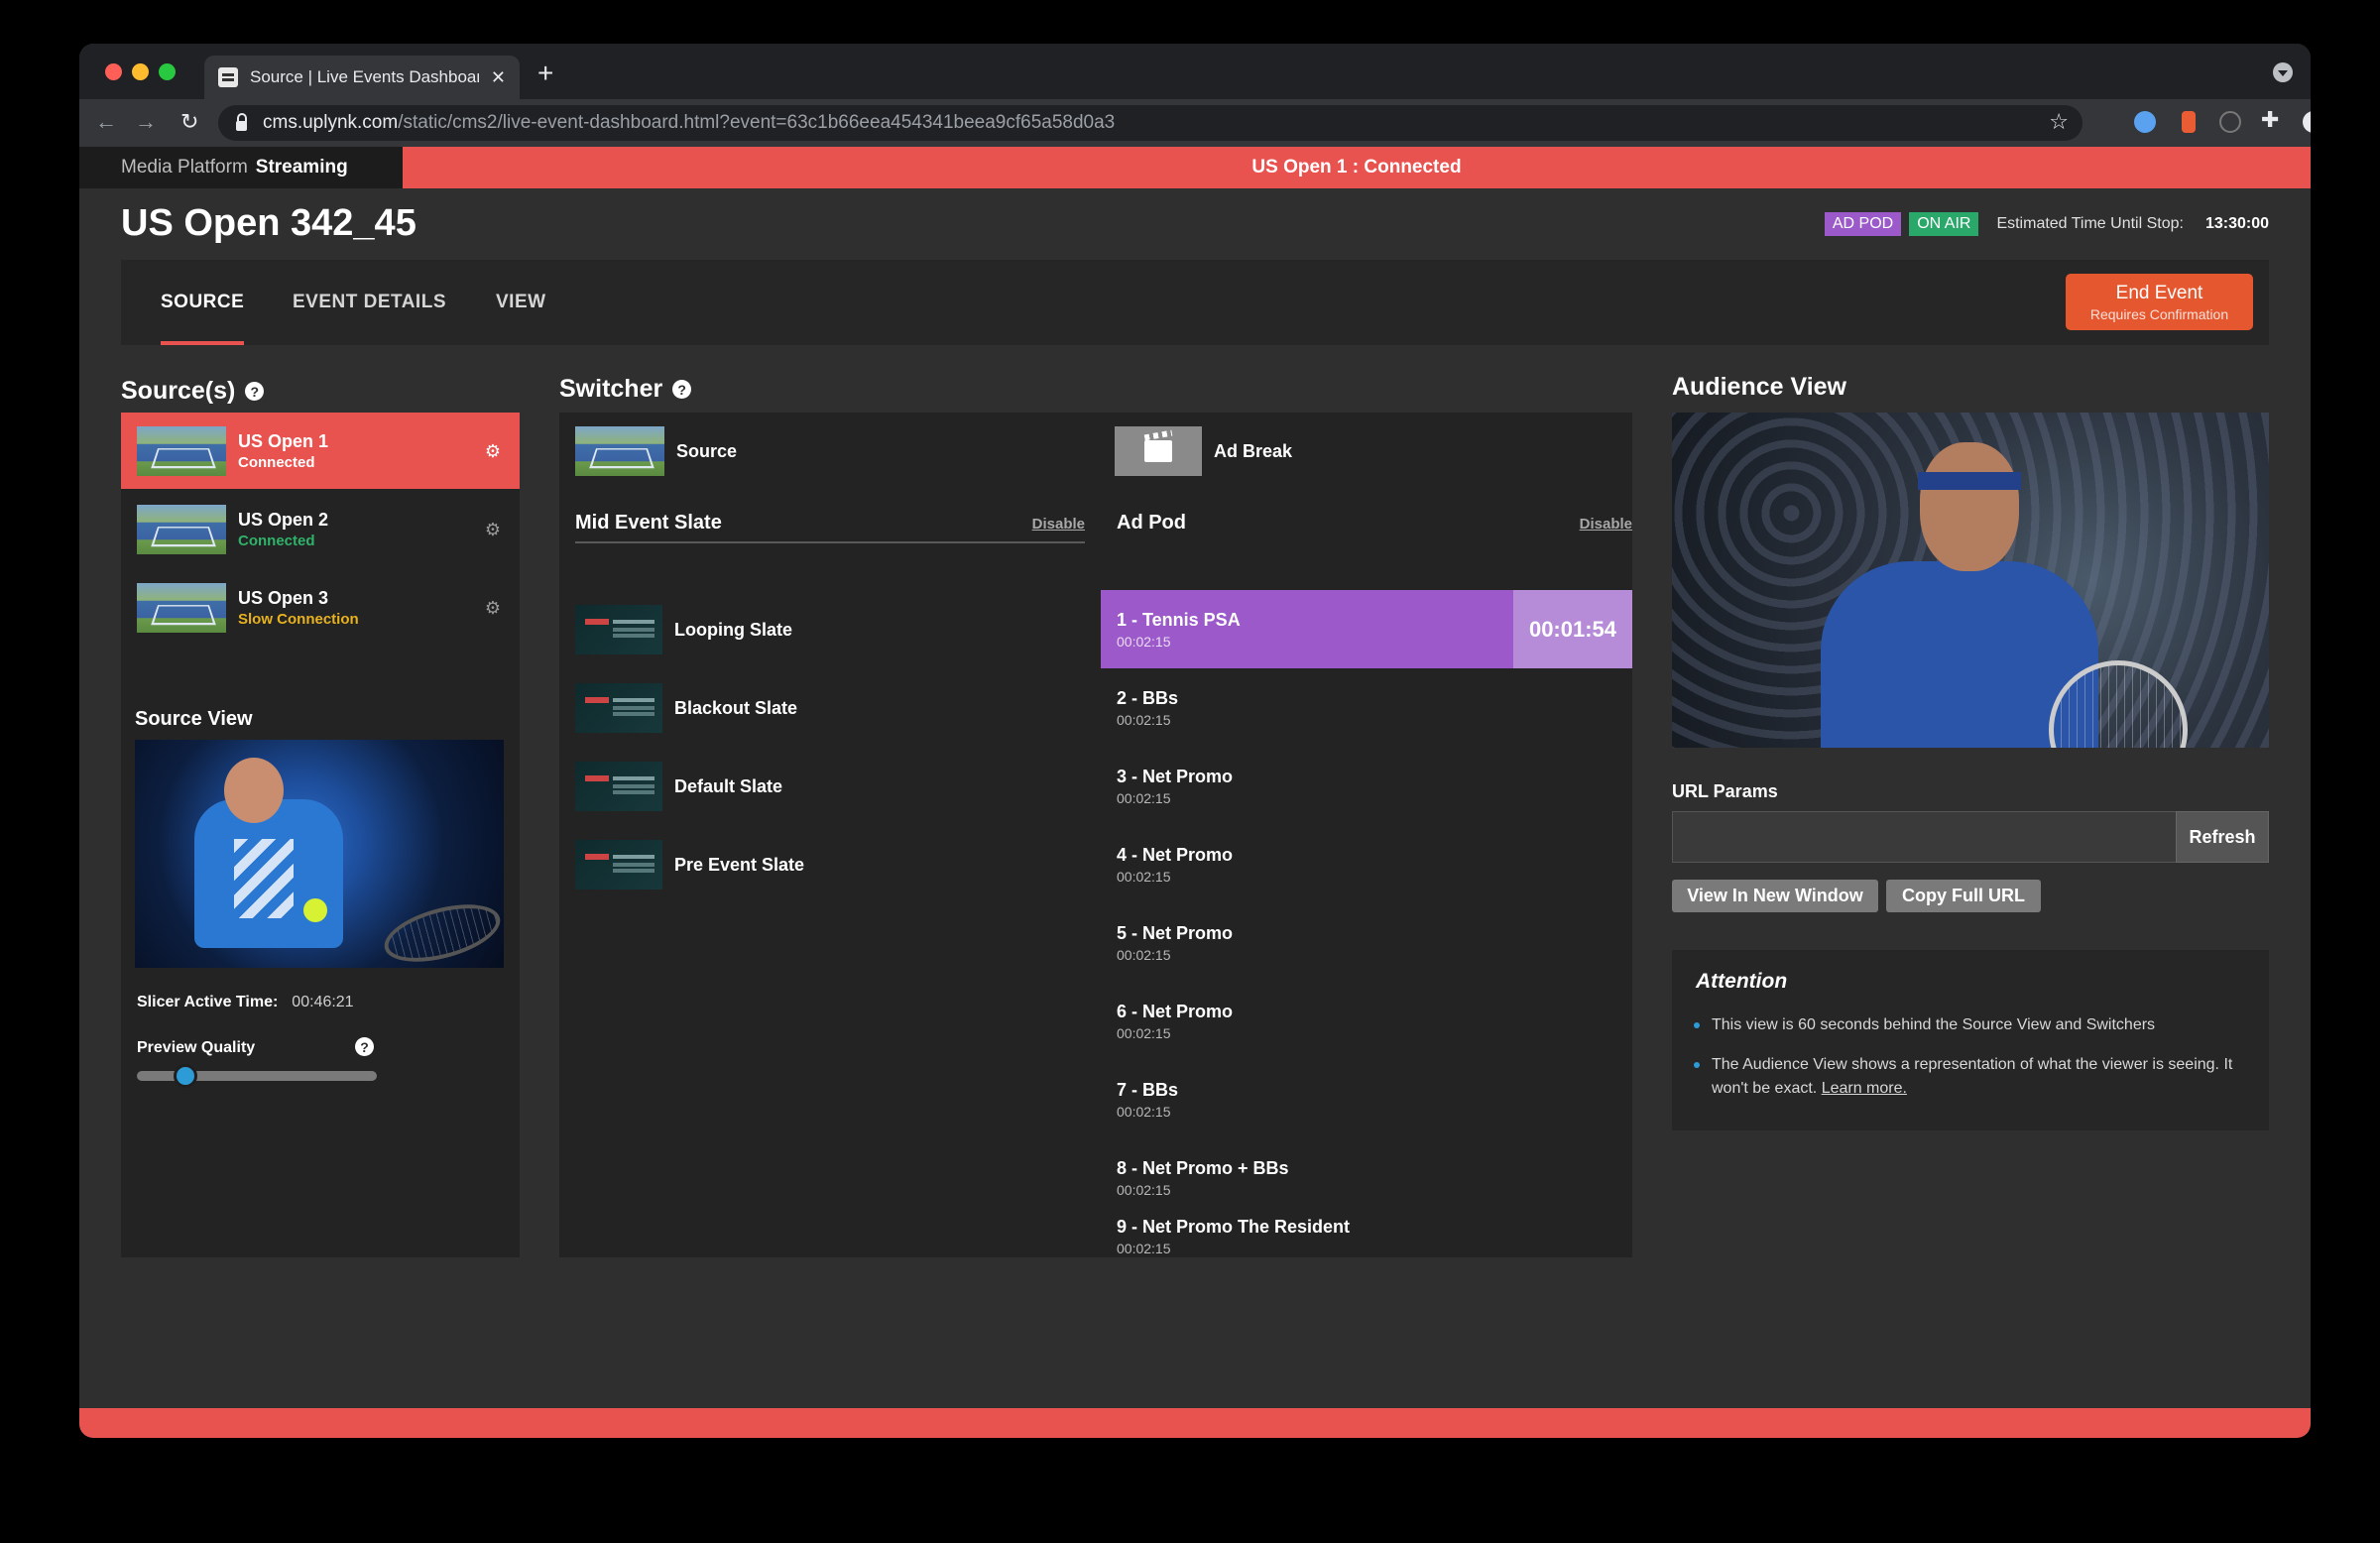 The width and height of the screenshot is (2380, 1543). Describe the element at coordinates (1366, 1021) in the screenshot. I see `ad-pod-item: 6 - Net Promo 00:02:15` at that location.